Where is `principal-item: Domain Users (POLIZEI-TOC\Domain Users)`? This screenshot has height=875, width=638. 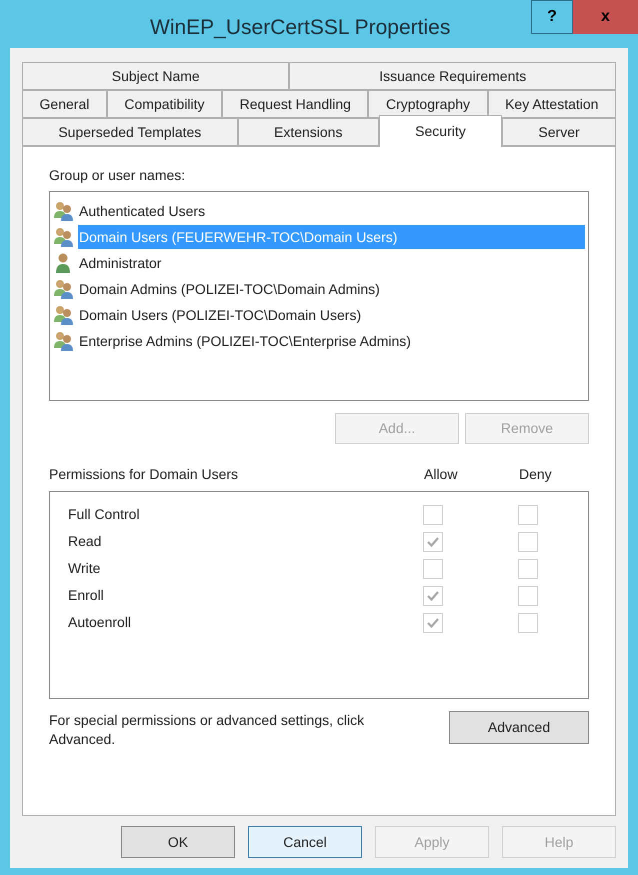
principal-item: Domain Users (POLIZEI-TOC\Domain Users) is located at coordinates (331, 315).